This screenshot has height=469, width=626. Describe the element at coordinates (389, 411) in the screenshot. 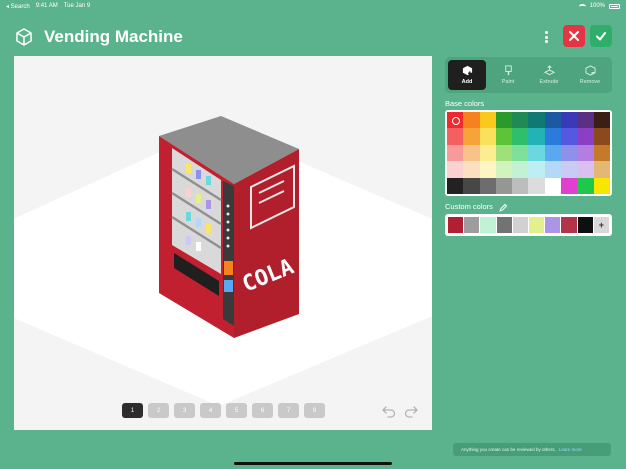

I see `undo-icon` at that location.